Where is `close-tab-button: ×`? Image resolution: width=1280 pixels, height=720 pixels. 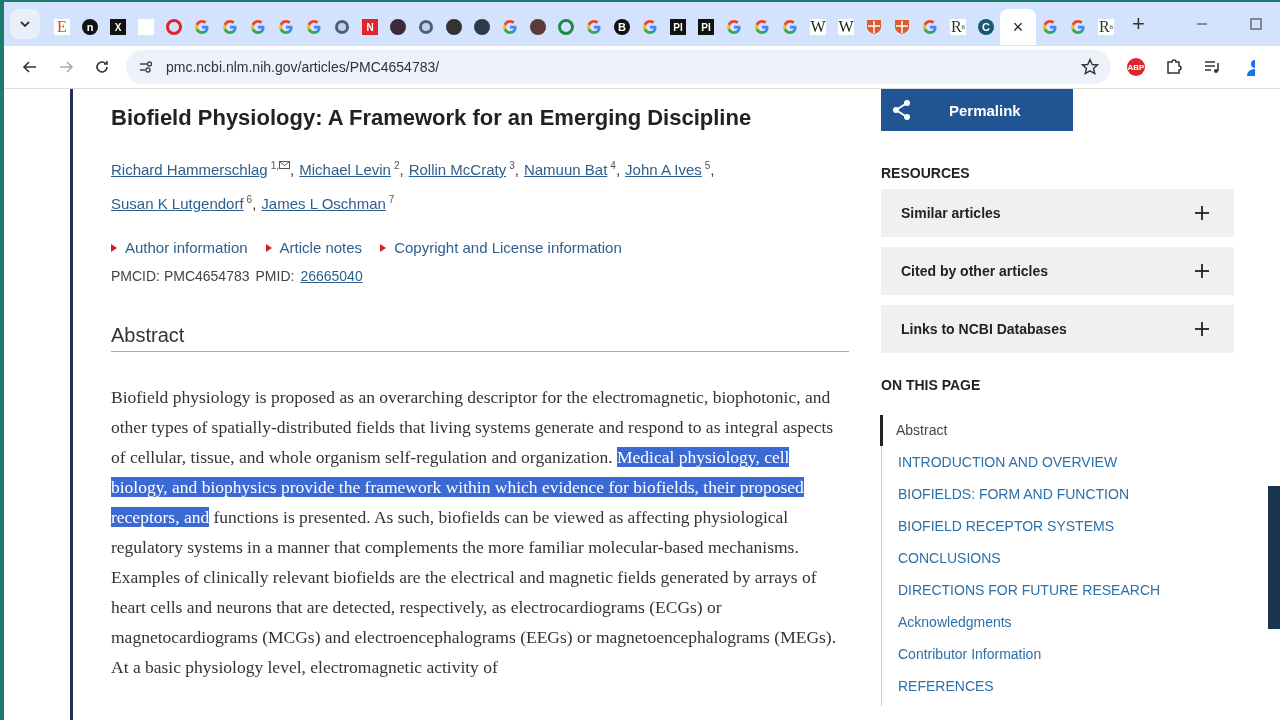 close-tab-button: × is located at coordinates (1018, 27).